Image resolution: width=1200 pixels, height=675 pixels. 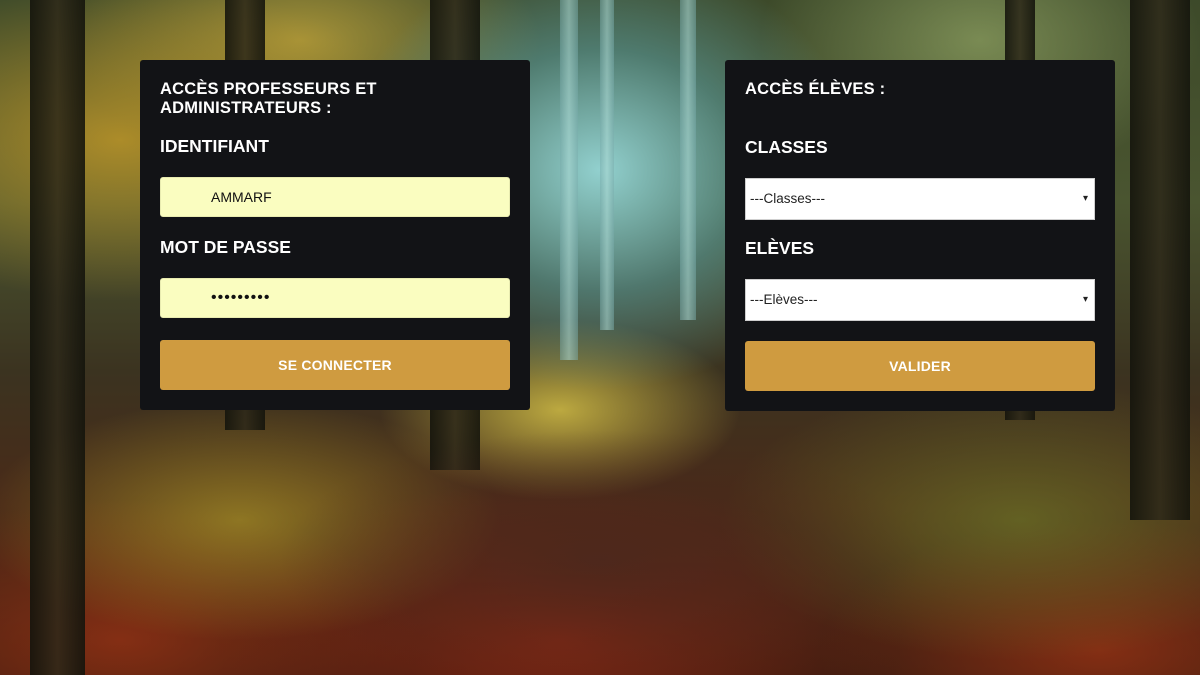 What do you see at coordinates (225, 247) in the screenshot?
I see `password-label: MOT DE PASSE` at bounding box center [225, 247].